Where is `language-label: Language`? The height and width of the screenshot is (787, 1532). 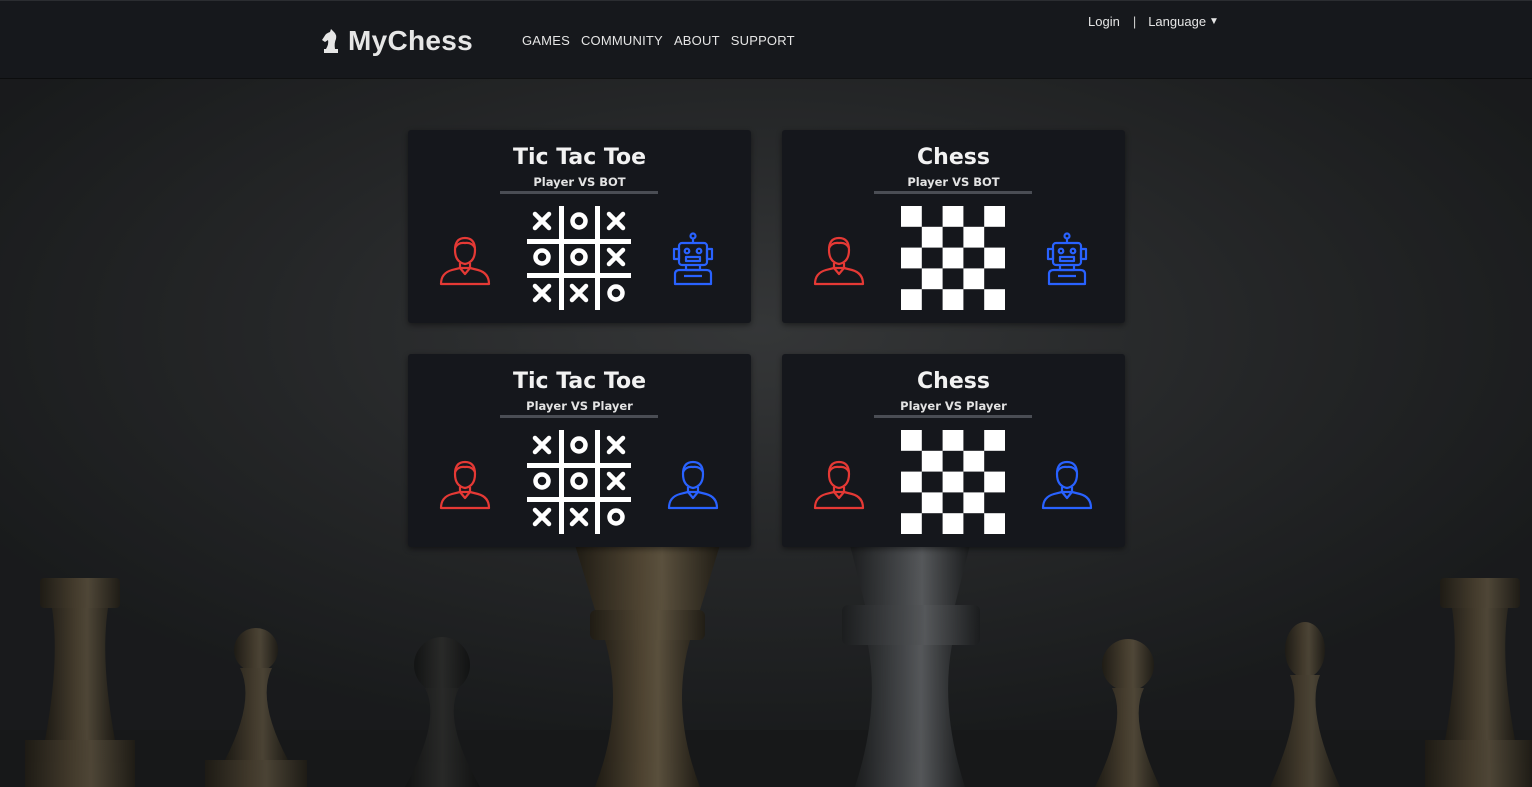
language-label: Language is located at coordinates (1177, 21).